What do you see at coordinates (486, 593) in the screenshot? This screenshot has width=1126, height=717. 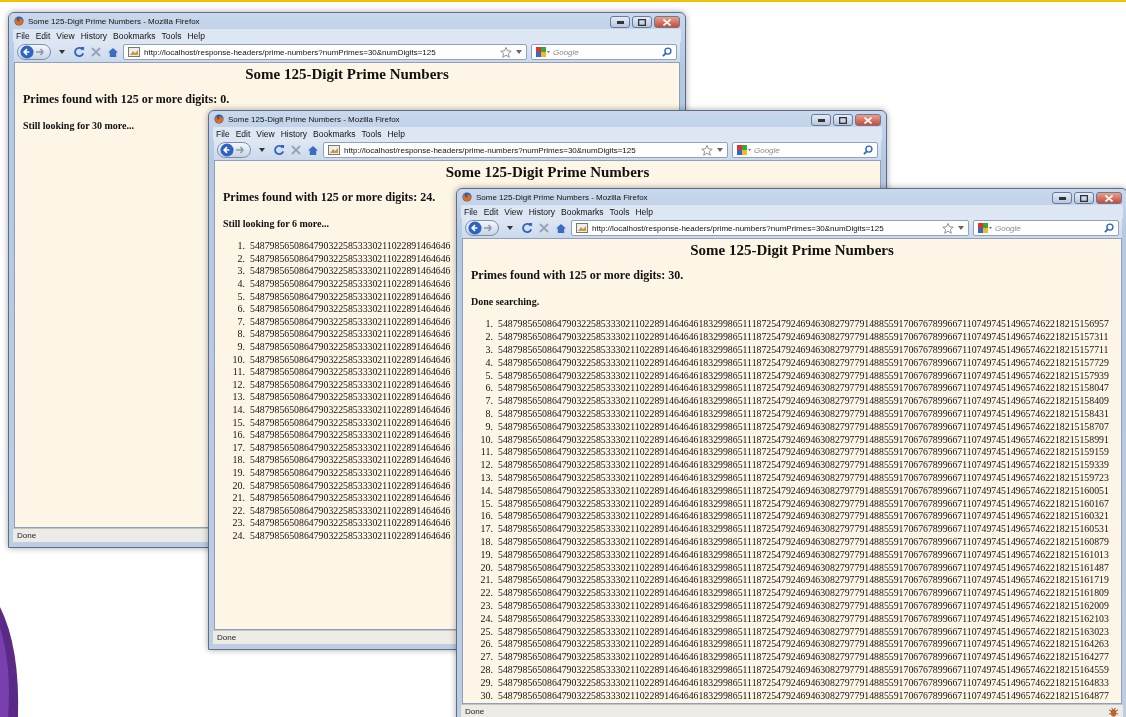 I see `list-number: 22.` at bounding box center [486, 593].